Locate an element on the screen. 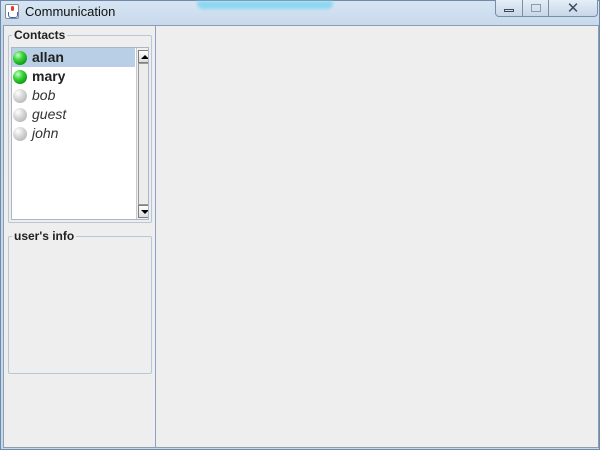  contact-name: allan is located at coordinates (48, 57).